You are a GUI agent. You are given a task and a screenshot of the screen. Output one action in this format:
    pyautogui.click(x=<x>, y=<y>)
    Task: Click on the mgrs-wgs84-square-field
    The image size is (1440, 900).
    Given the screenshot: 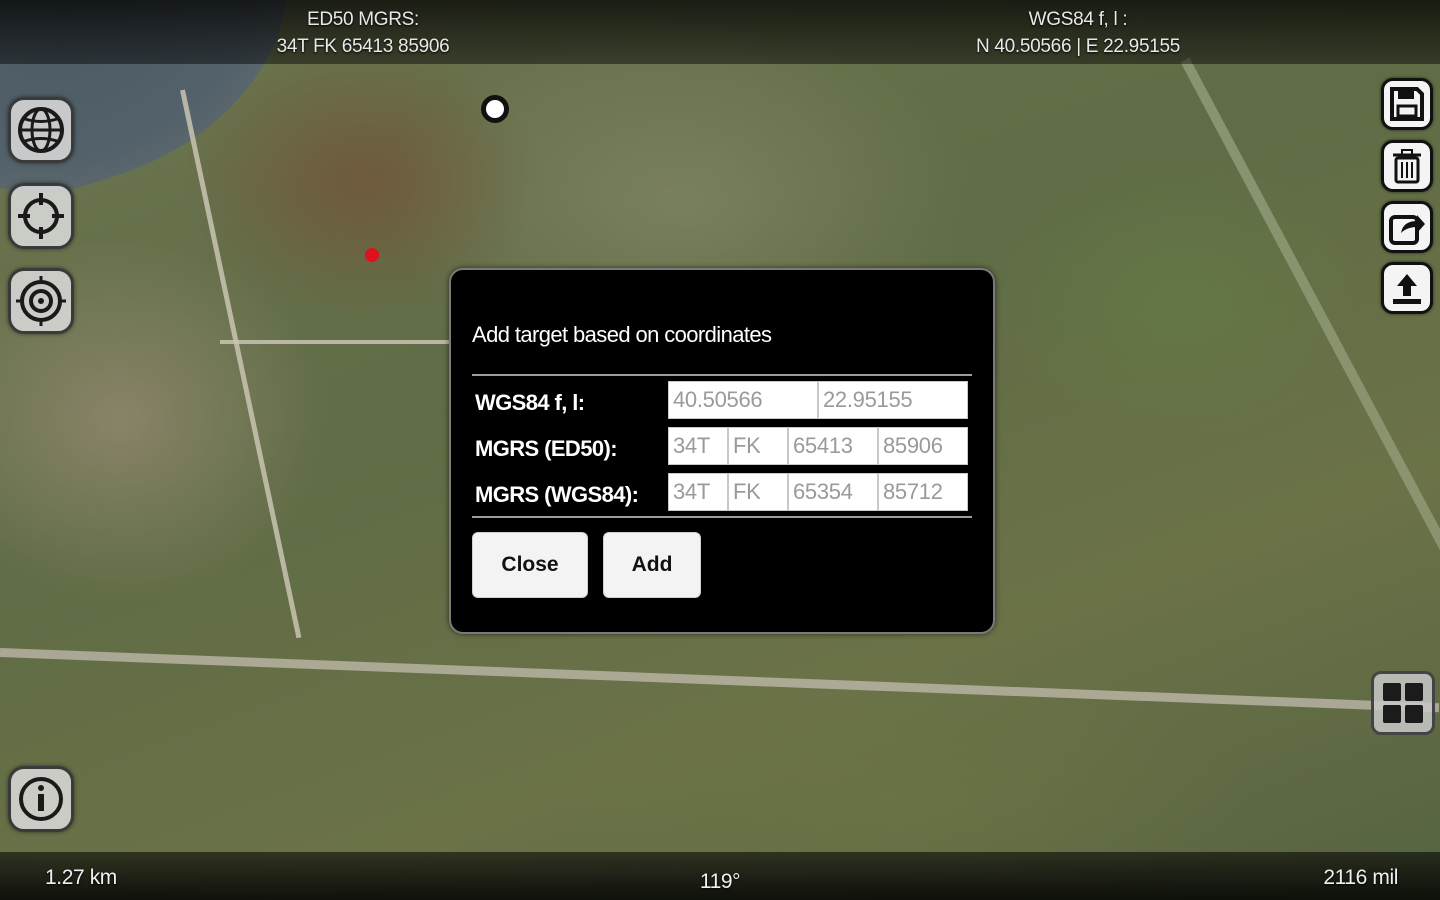 What is the action you would take?
    pyautogui.click(x=758, y=492)
    